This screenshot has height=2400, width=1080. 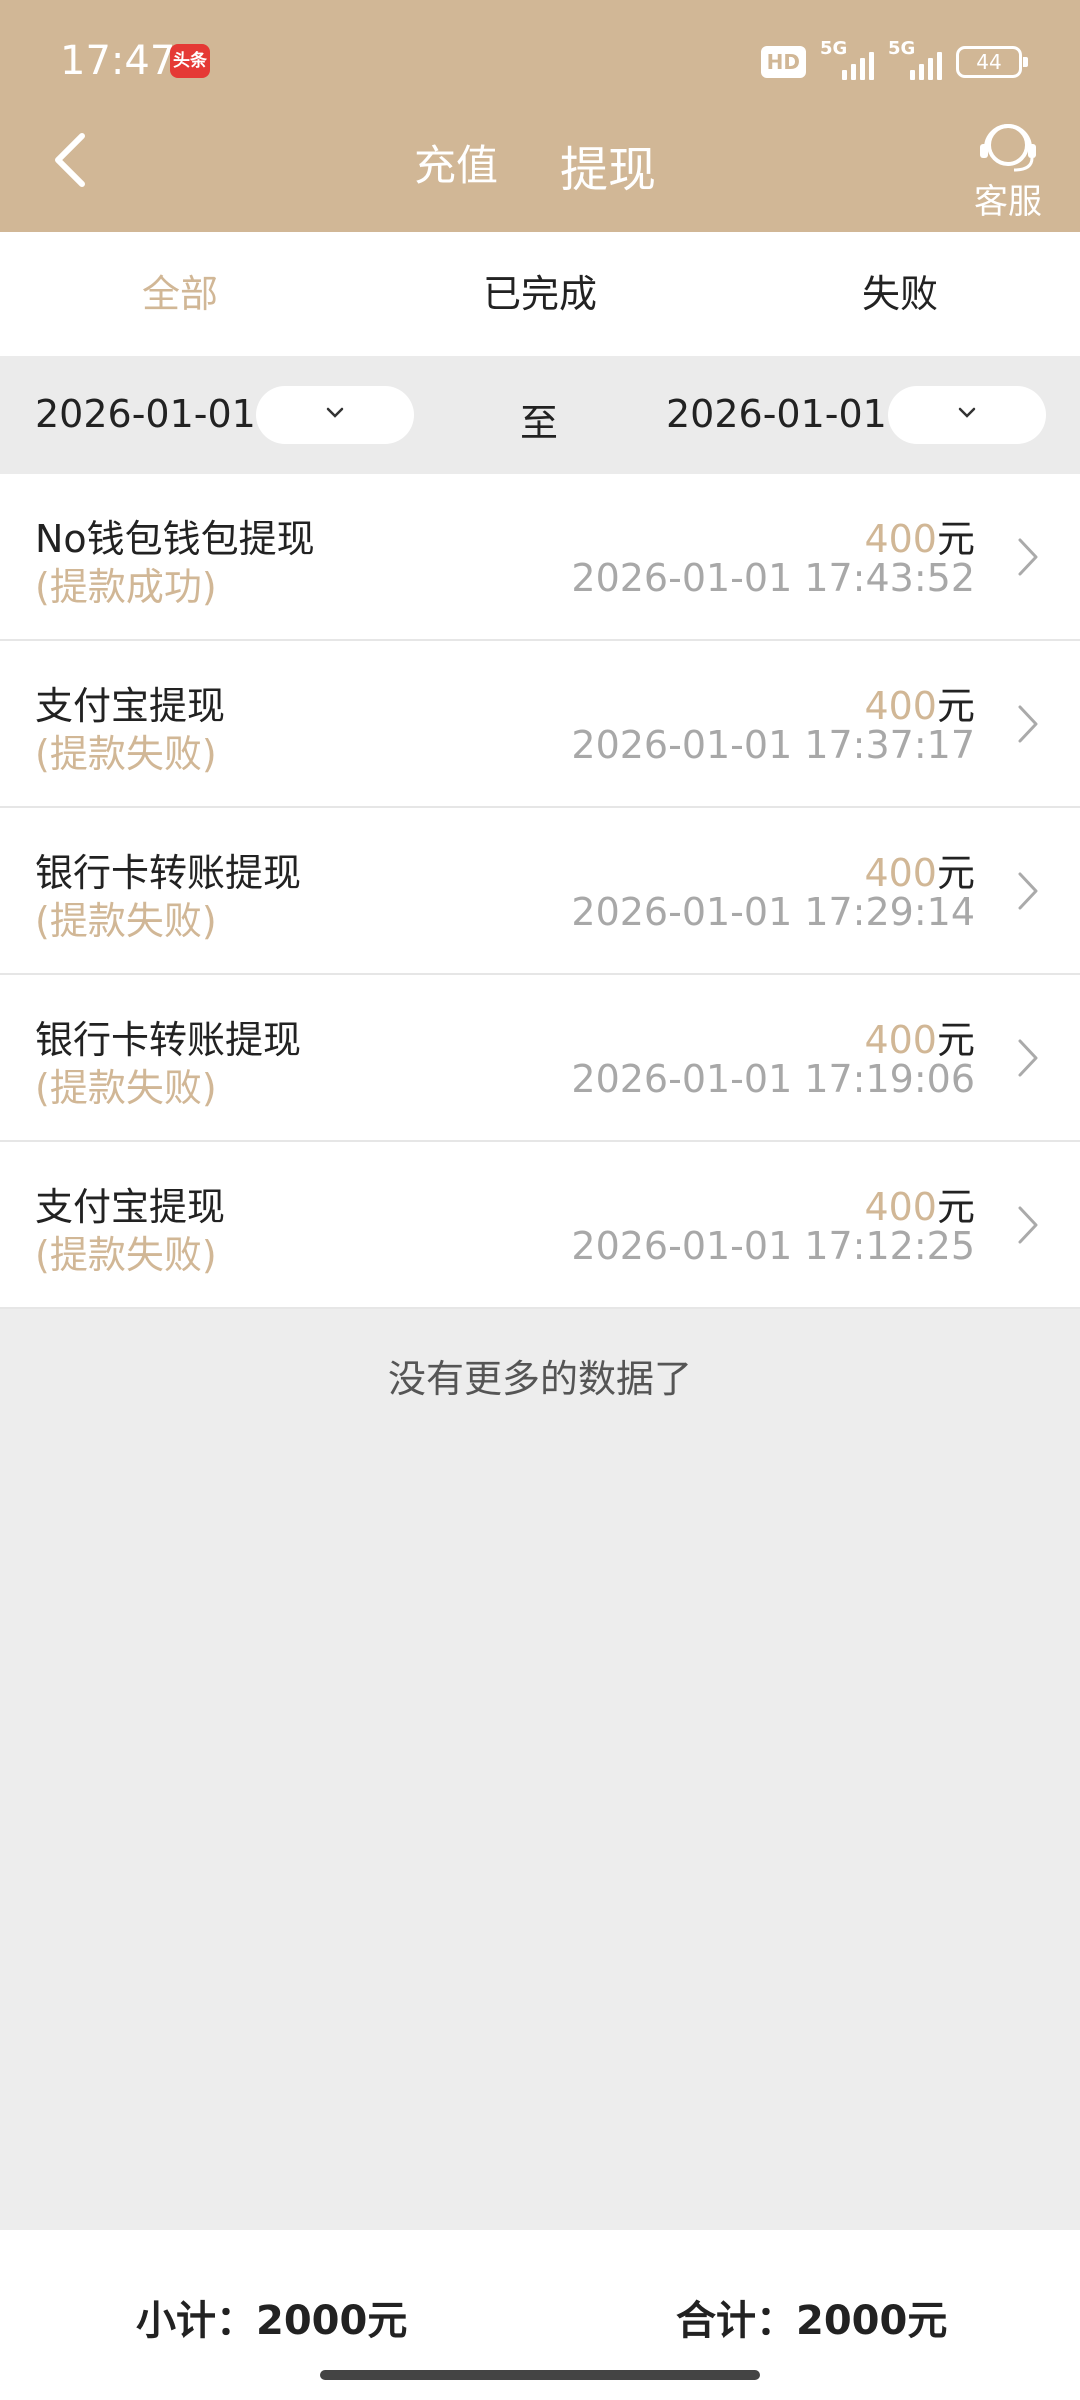 What do you see at coordinates (773, 1246) in the screenshot?
I see `record-time: 2026-01-01 17:12:25` at bounding box center [773, 1246].